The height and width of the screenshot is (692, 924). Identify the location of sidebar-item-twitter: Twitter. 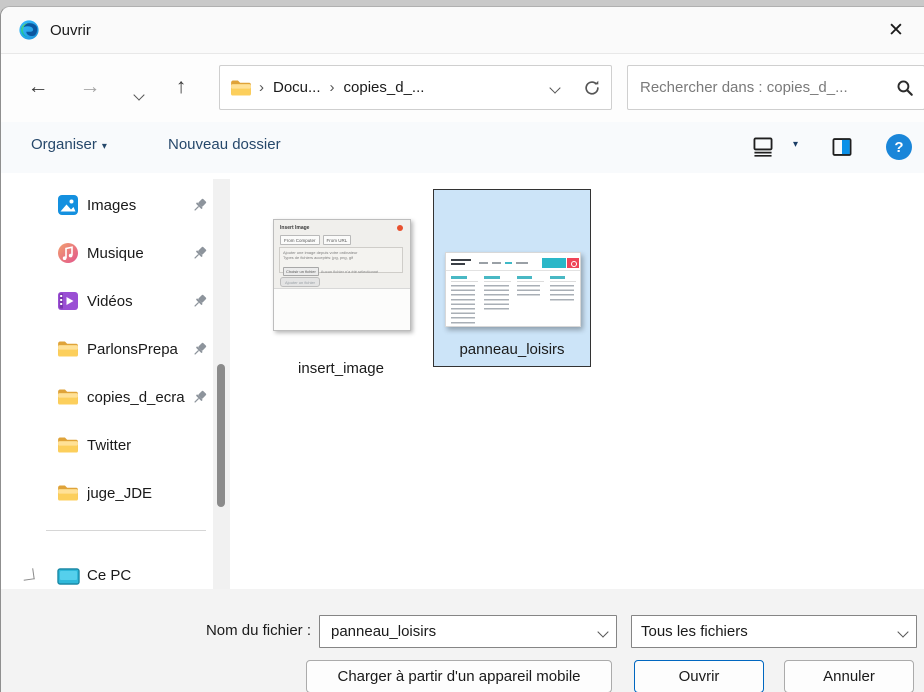
(107, 445).